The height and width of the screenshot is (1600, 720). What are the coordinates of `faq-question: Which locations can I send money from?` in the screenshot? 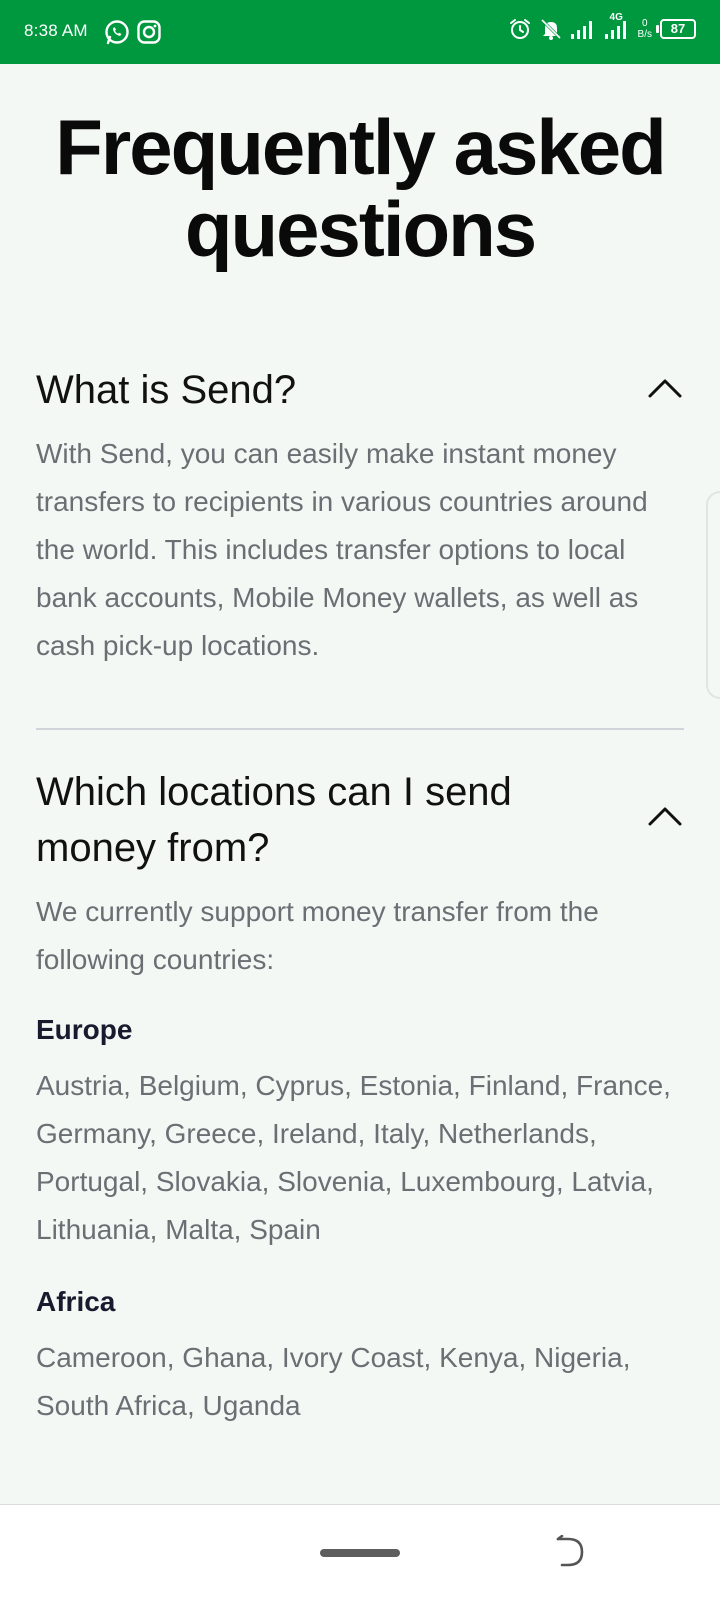 It's located at (360, 820).